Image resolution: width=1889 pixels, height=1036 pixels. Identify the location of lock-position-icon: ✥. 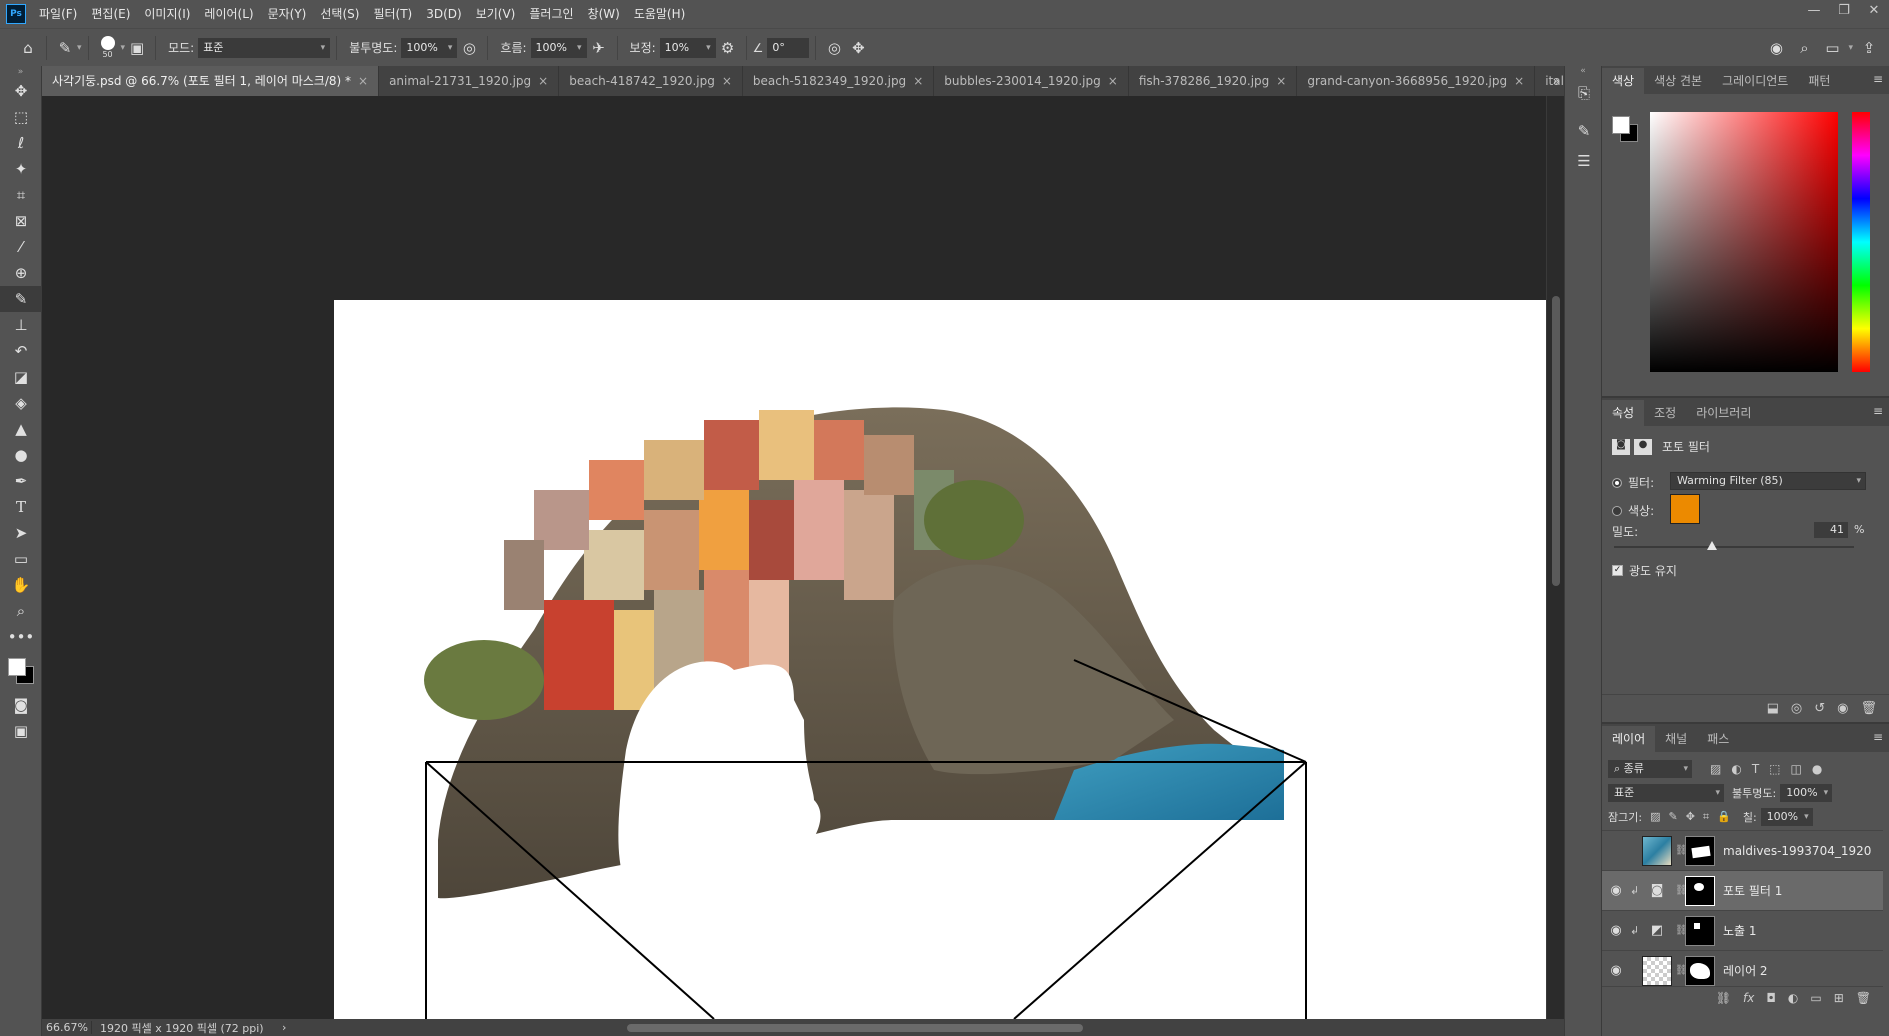
(1690, 817).